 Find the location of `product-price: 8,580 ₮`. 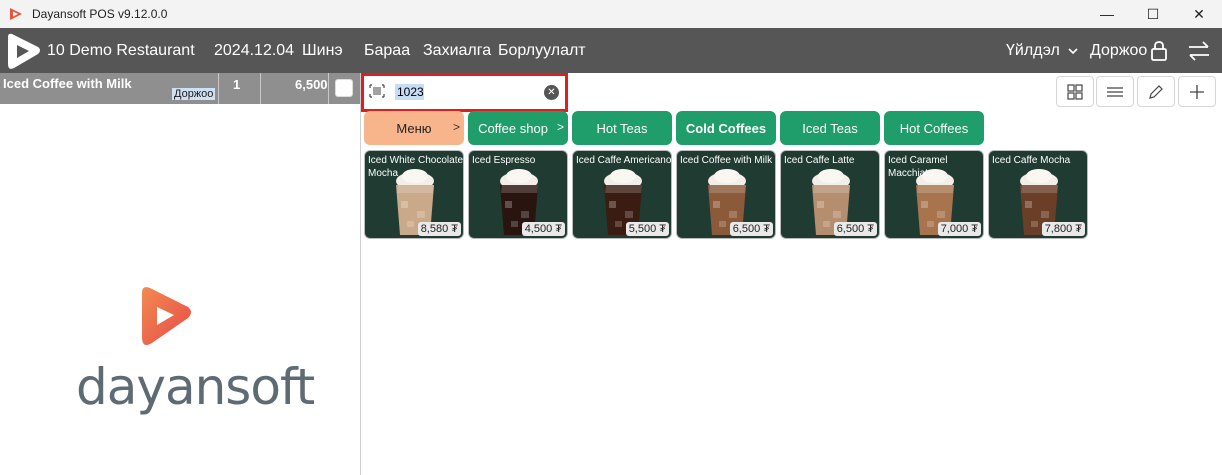

product-price: 8,580 ₮ is located at coordinates (439, 229).